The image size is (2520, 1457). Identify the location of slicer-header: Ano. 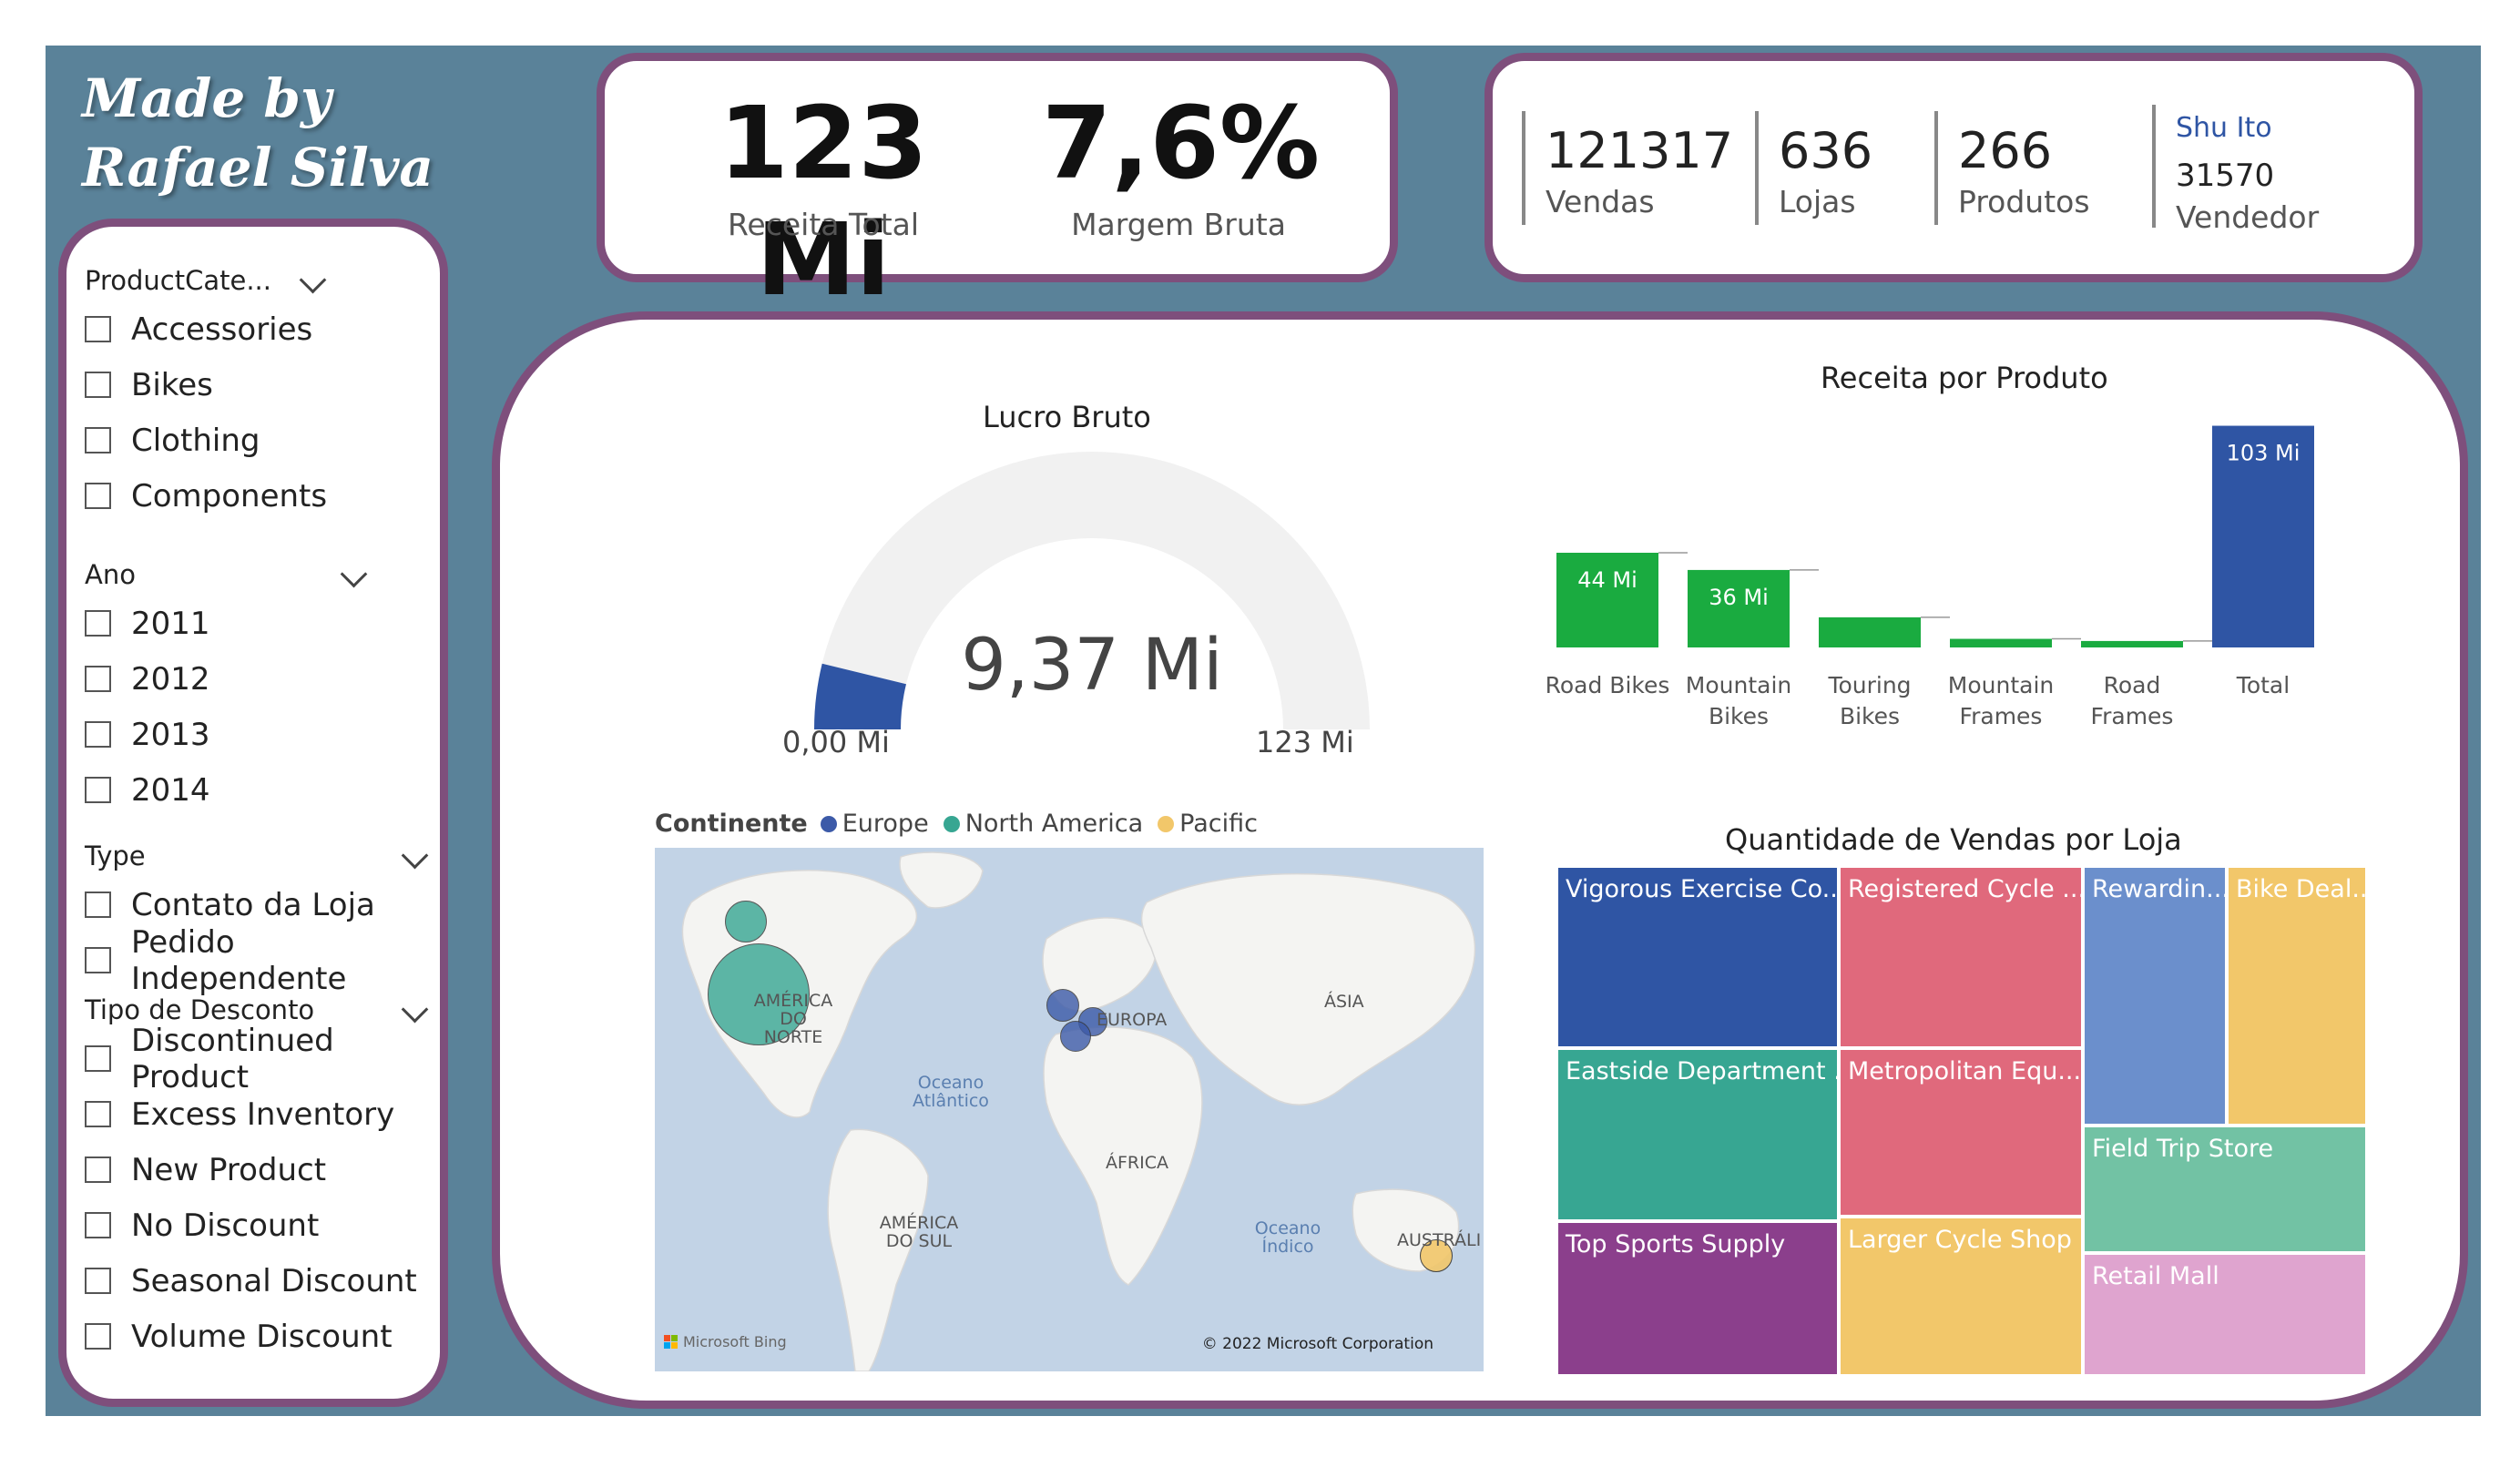
(262, 577).